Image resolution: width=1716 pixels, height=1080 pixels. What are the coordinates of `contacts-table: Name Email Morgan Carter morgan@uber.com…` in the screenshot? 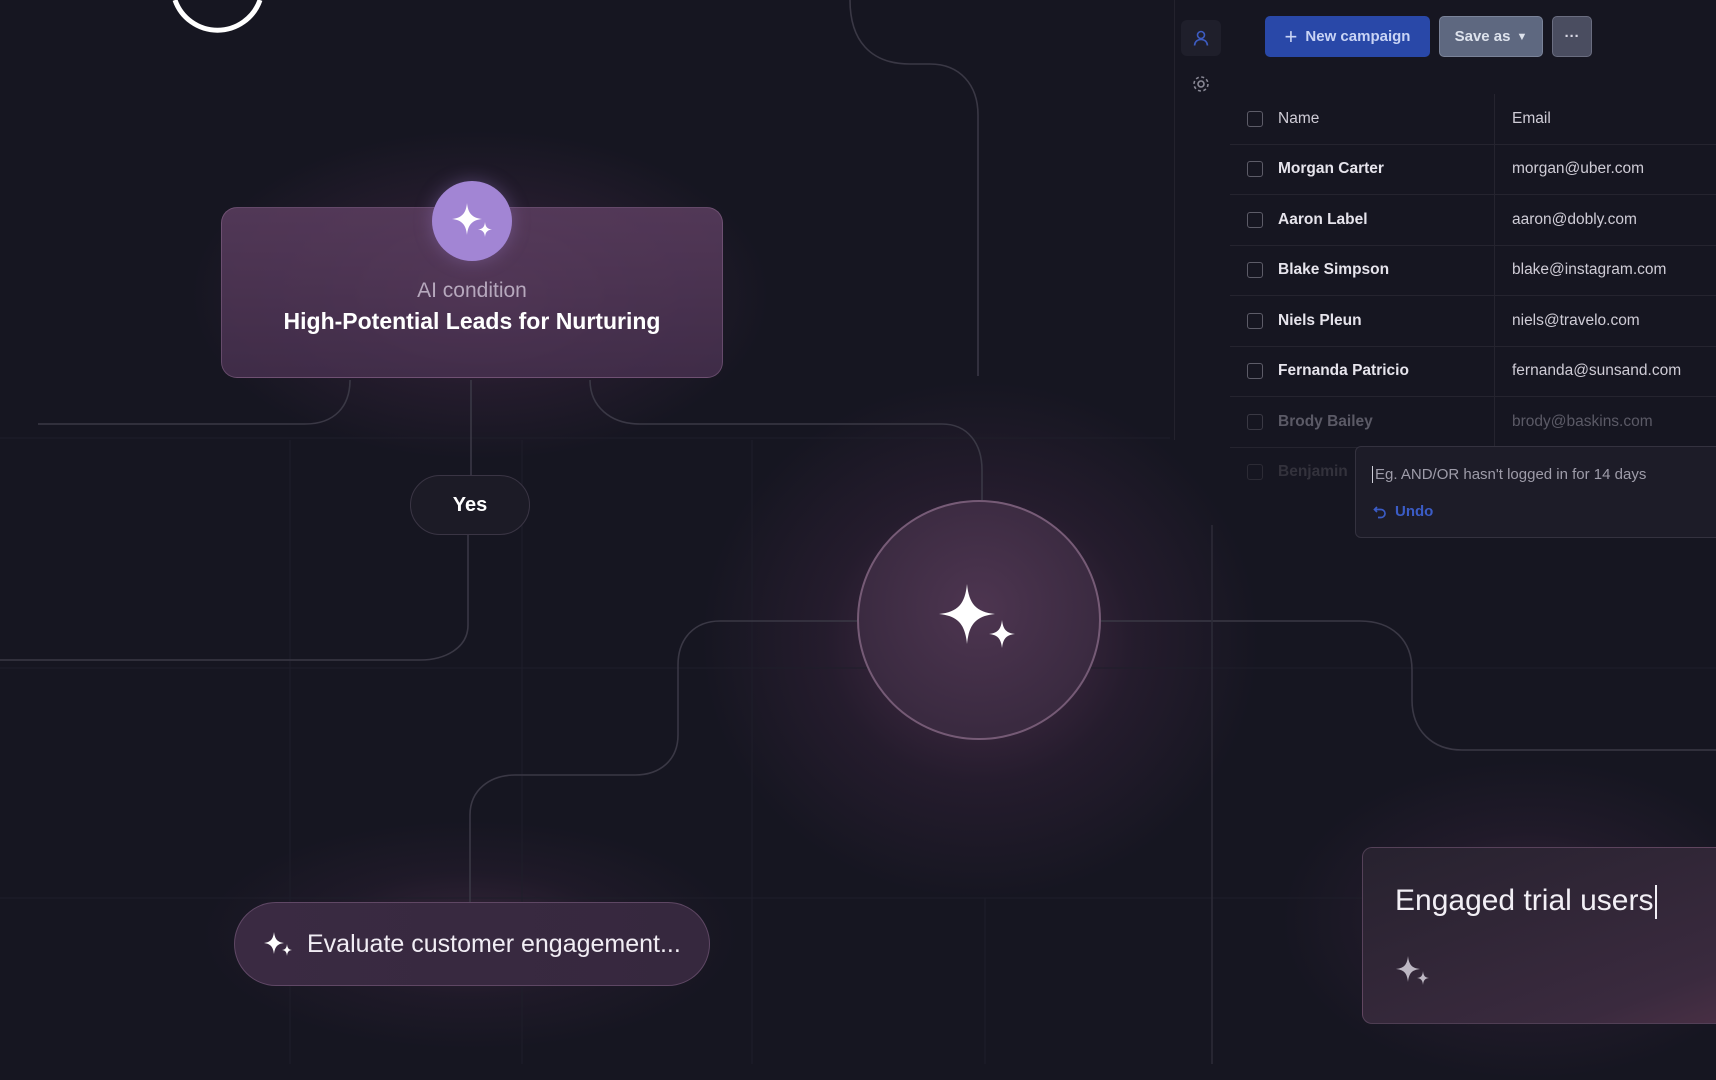 It's located at (1473, 295).